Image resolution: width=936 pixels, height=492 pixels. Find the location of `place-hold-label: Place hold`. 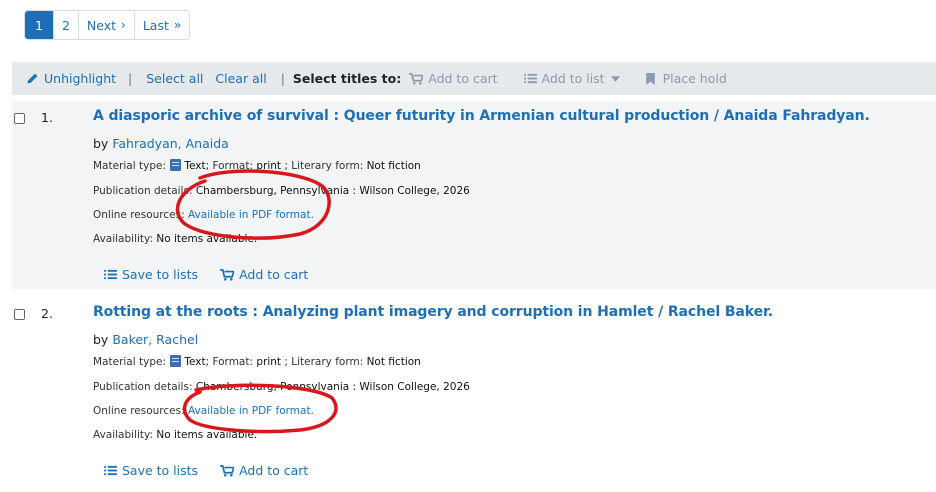

place-hold-label: Place hold is located at coordinates (694, 78).